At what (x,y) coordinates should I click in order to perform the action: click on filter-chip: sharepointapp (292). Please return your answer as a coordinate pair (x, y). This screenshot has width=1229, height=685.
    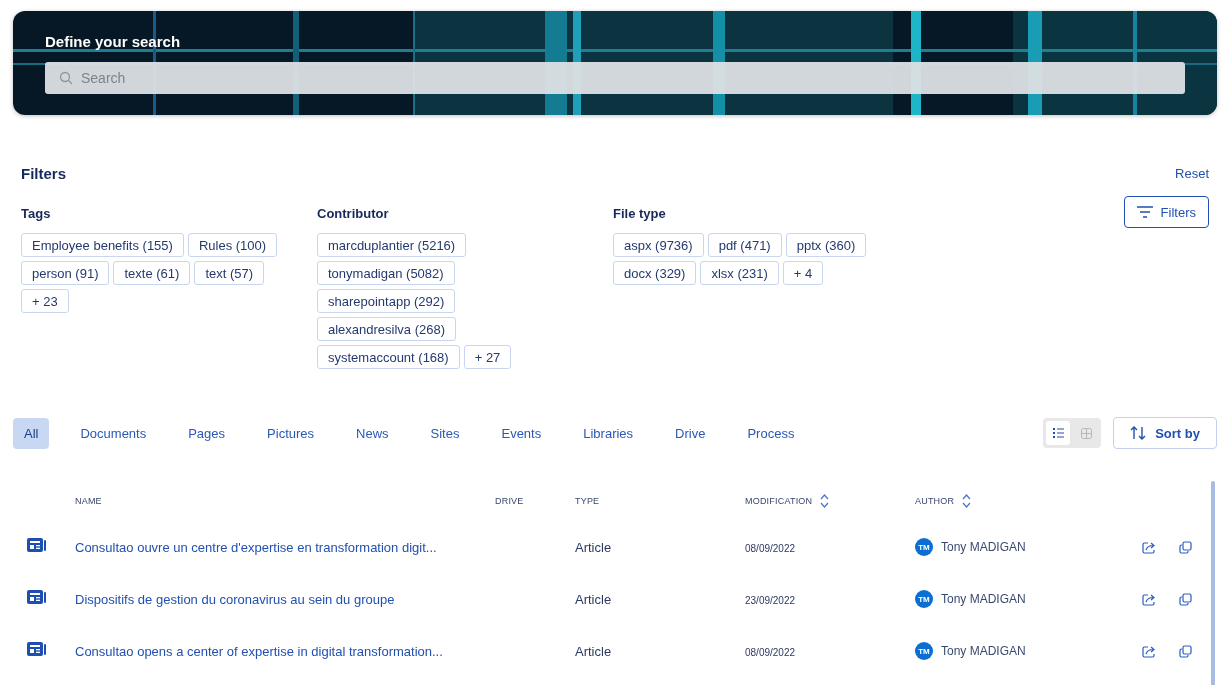
    Looking at the image, I should click on (386, 301).